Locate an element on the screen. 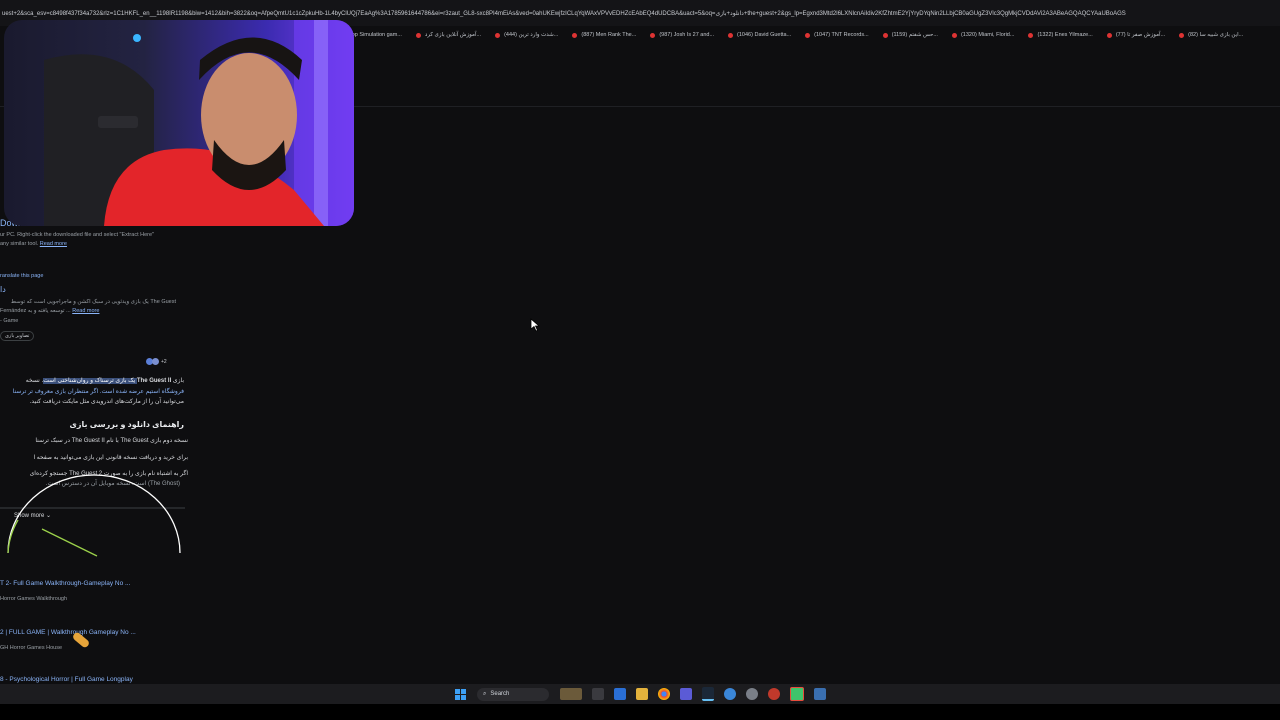 The height and width of the screenshot is (720, 1280). search-icon: ⌕ is located at coordinates (485, 693).